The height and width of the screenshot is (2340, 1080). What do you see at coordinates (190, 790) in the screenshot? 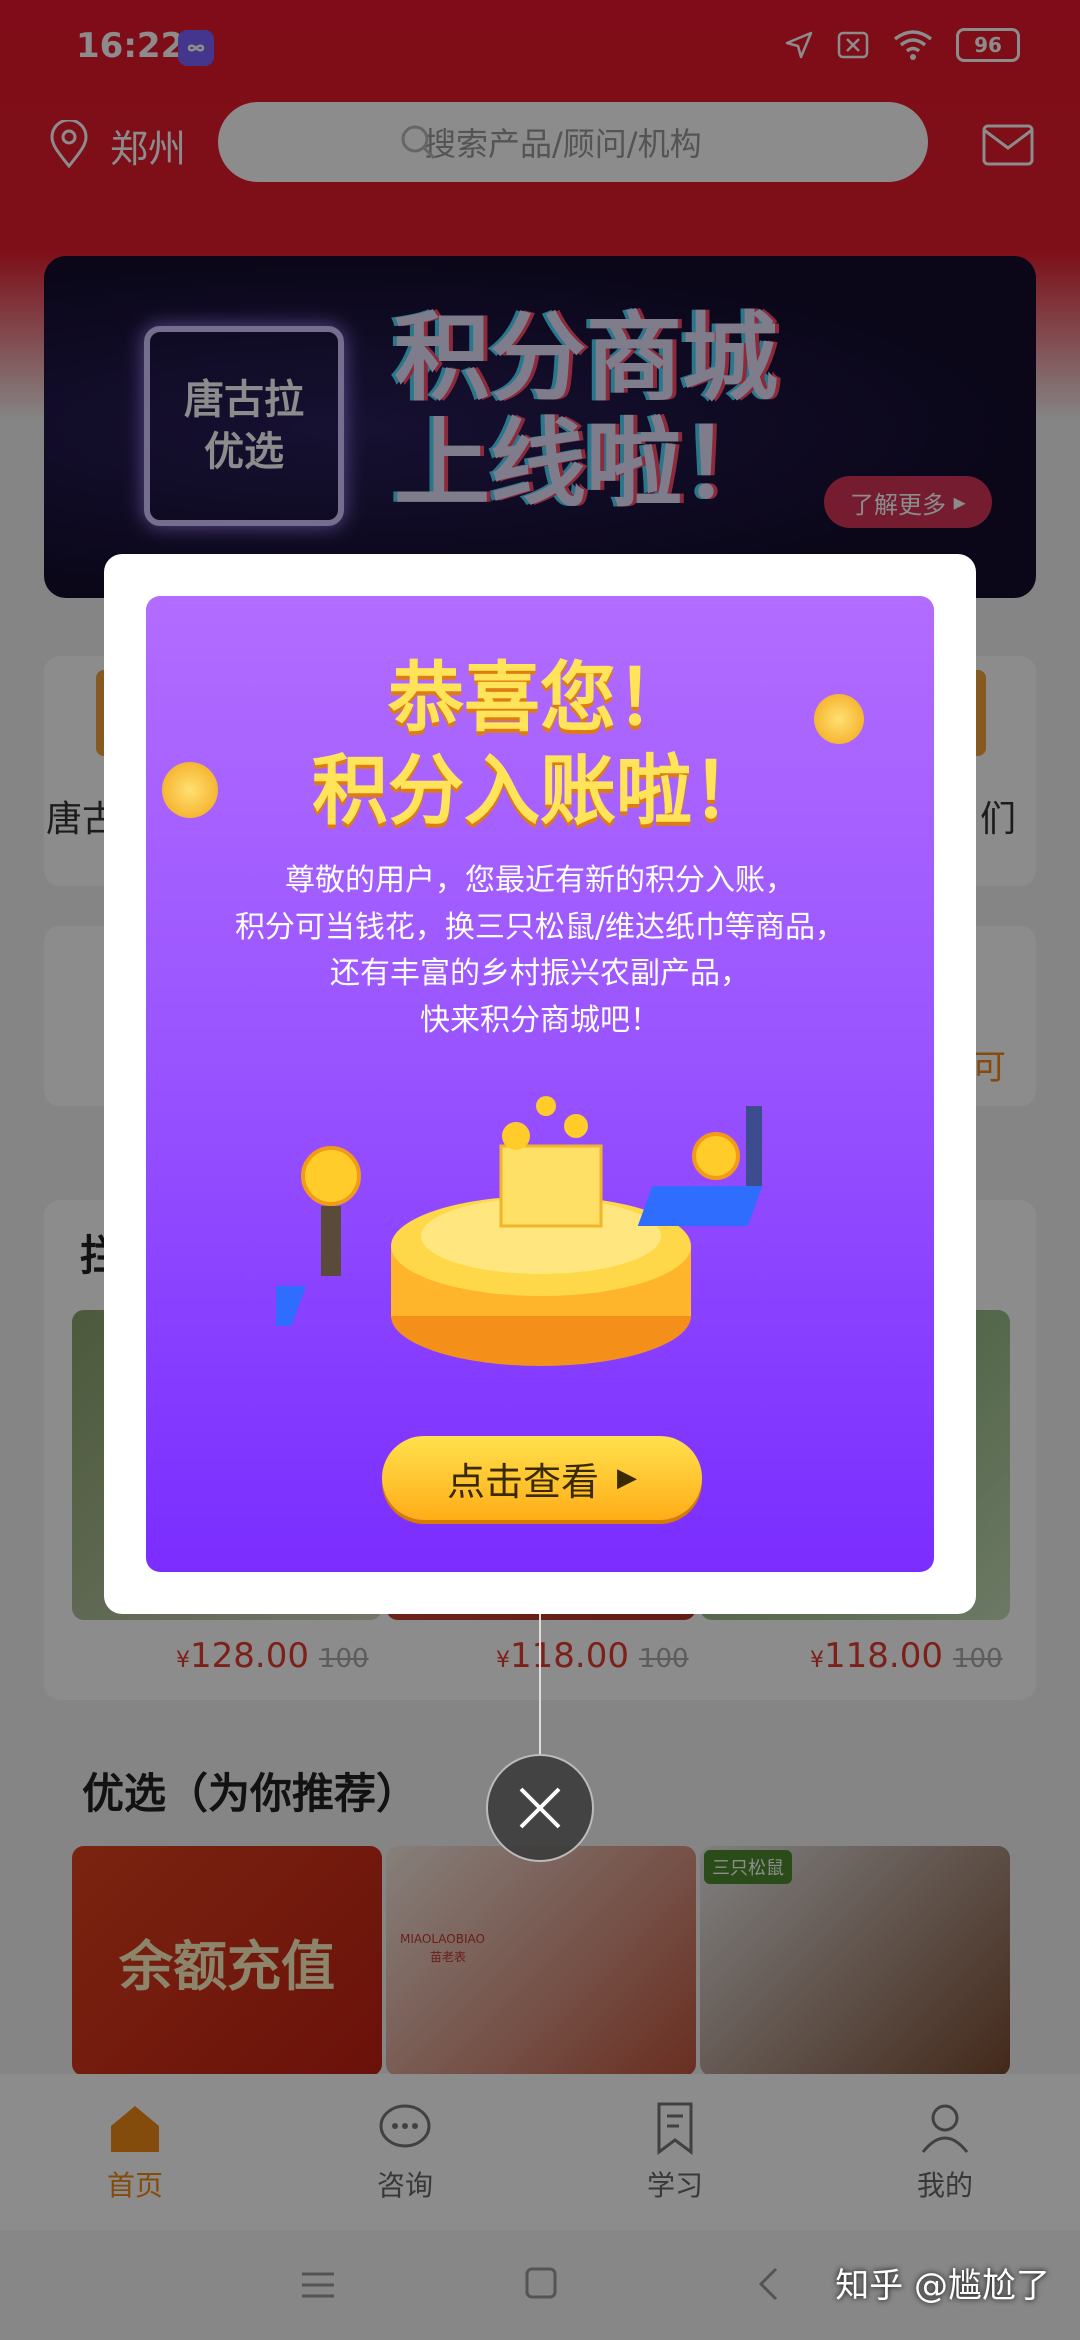
I see `coin-decor-left` at bounding box center [190, 790].